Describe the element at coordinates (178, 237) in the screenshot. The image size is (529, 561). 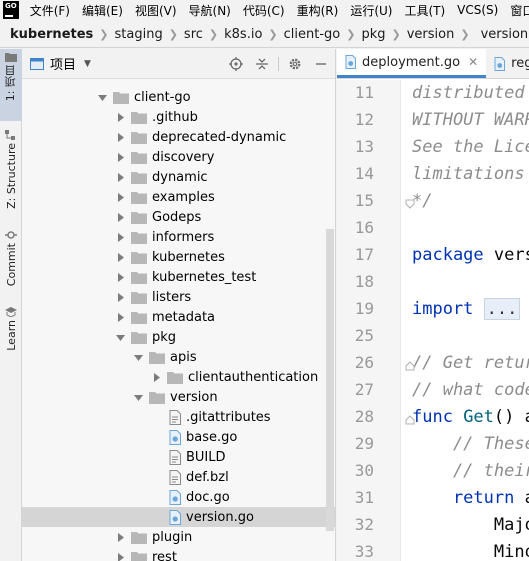
I see `tree-item: informers` at that location.